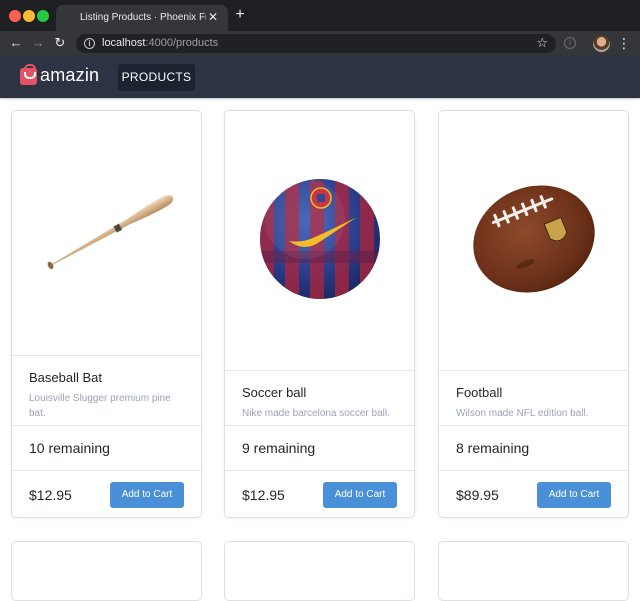 The height and width of the screenshot is (601, 640). I want to click on product-name: Soccer ball, so click(319, 392).